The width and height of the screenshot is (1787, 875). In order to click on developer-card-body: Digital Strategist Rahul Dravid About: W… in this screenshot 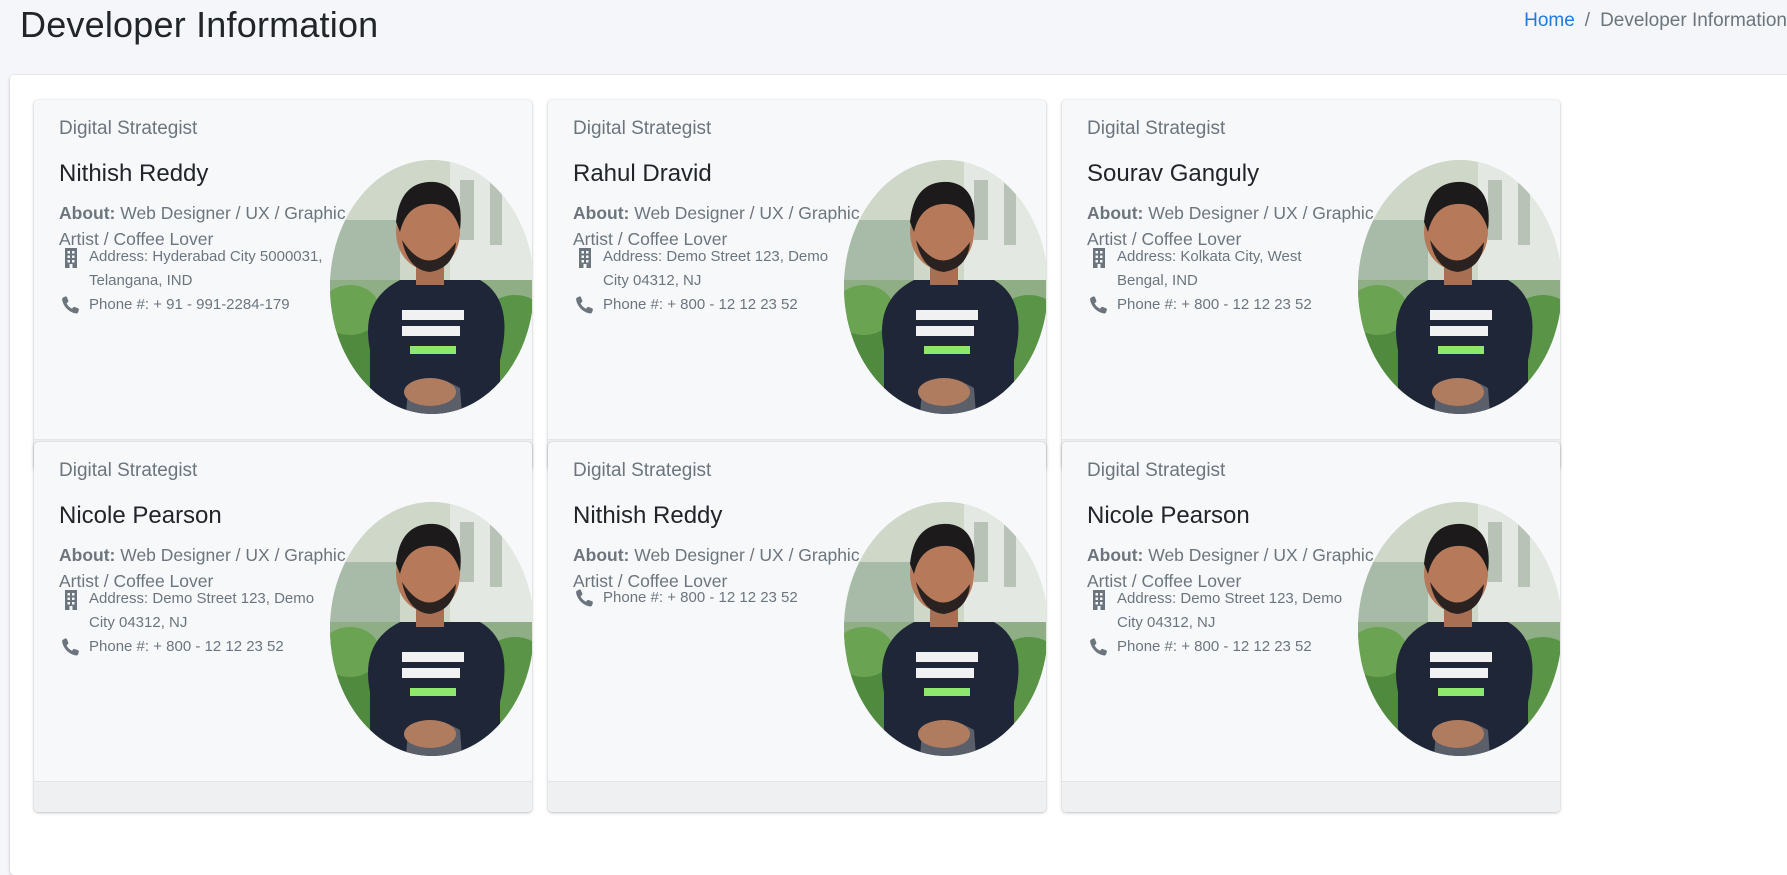, I will do `click(797, 270)`.